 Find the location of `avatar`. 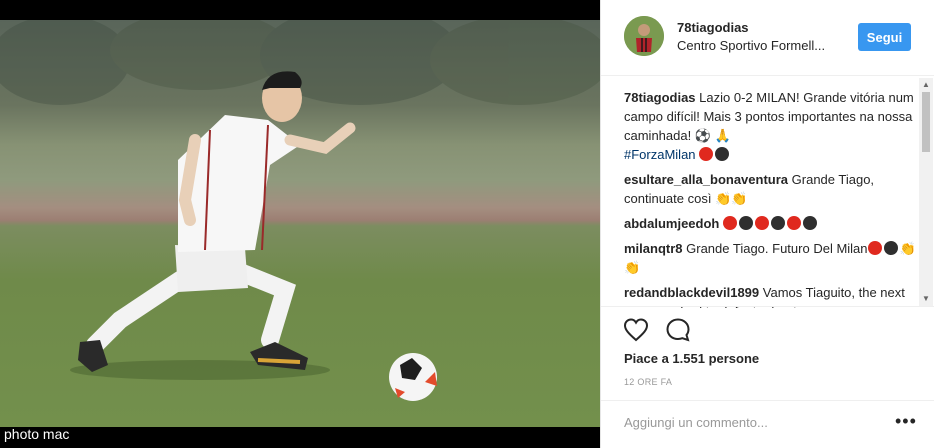

avatar is located at coordinates (644, 36).